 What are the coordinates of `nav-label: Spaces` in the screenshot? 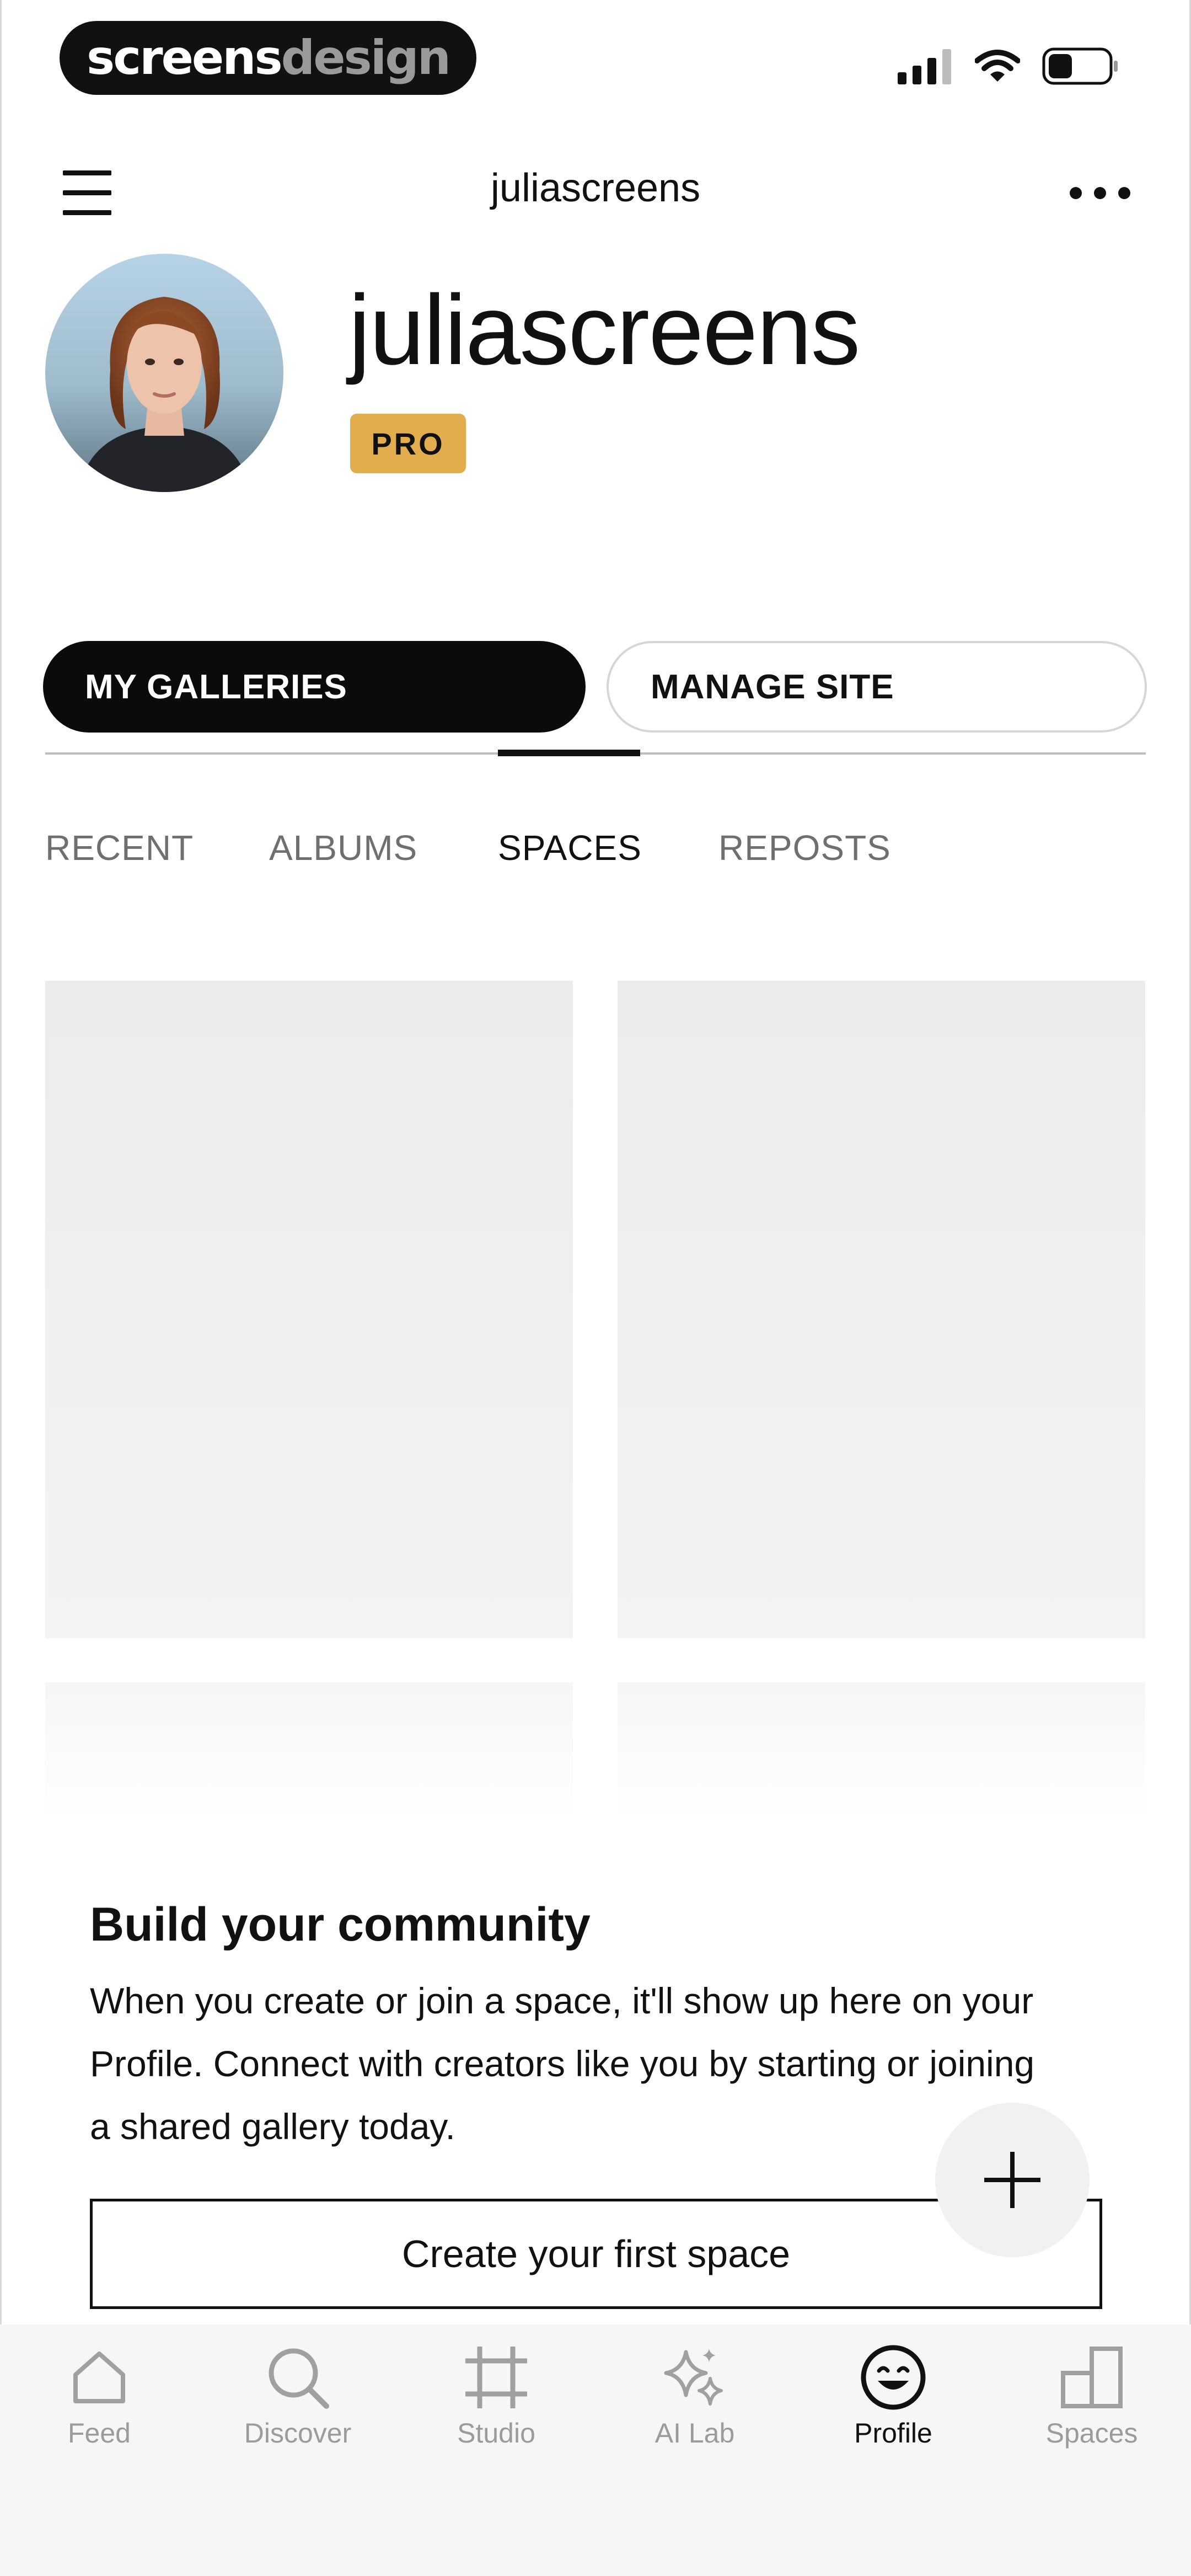 It's located at (1091, 2433).